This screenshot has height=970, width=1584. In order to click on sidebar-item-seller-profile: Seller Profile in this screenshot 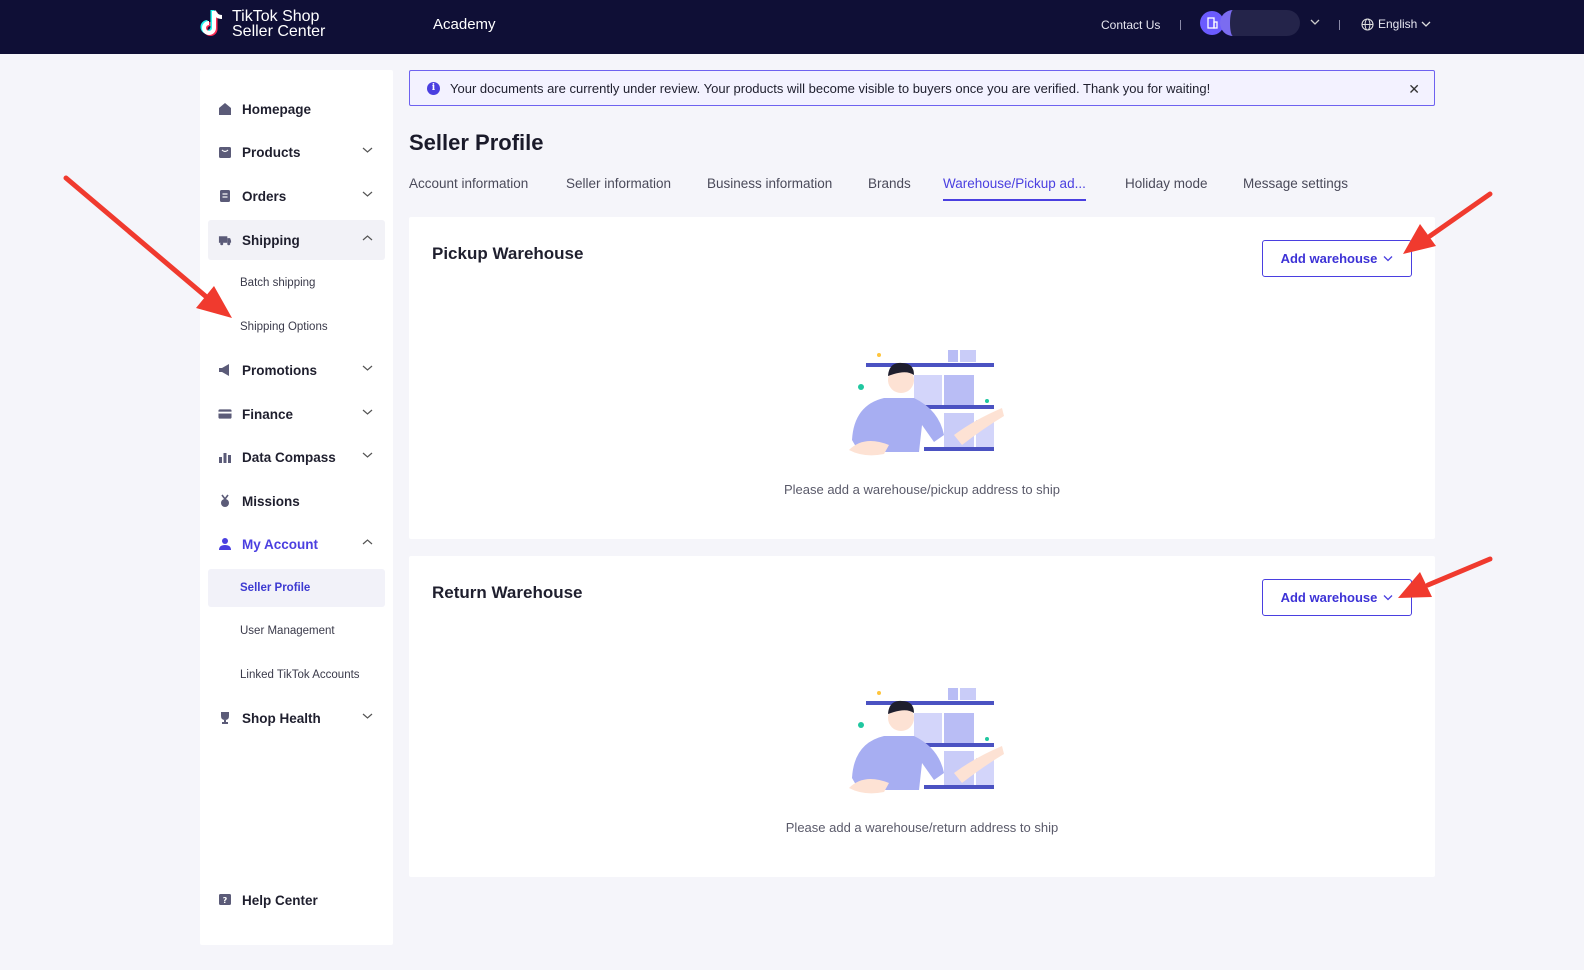, I will do `click(296, 588)`.